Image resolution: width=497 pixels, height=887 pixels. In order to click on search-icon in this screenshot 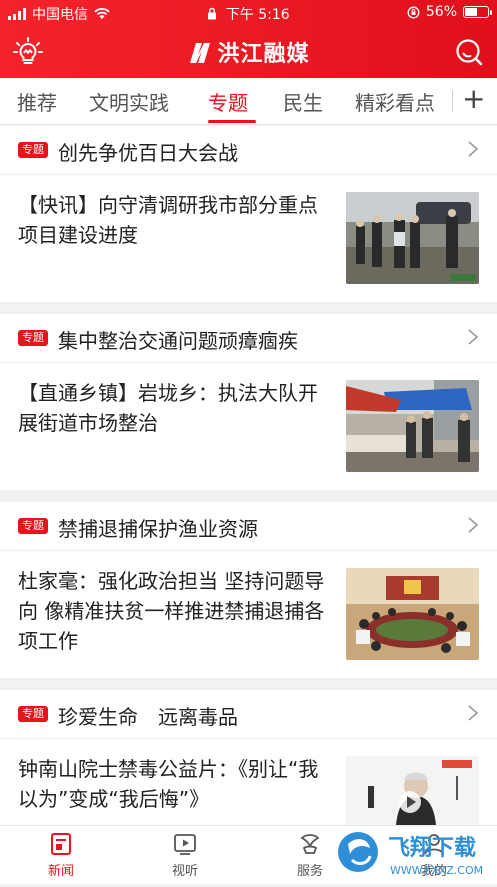, I will do `click(469, 52)`.